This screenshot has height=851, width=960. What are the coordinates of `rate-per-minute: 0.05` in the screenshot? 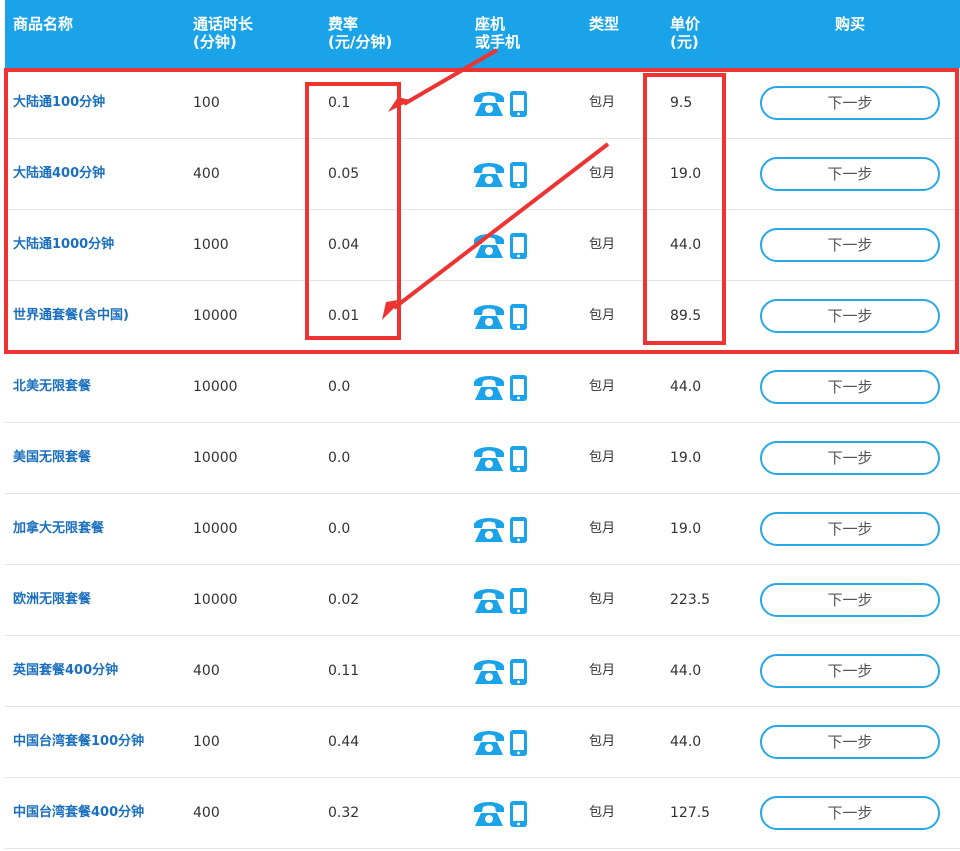 It's located at (344, 174).